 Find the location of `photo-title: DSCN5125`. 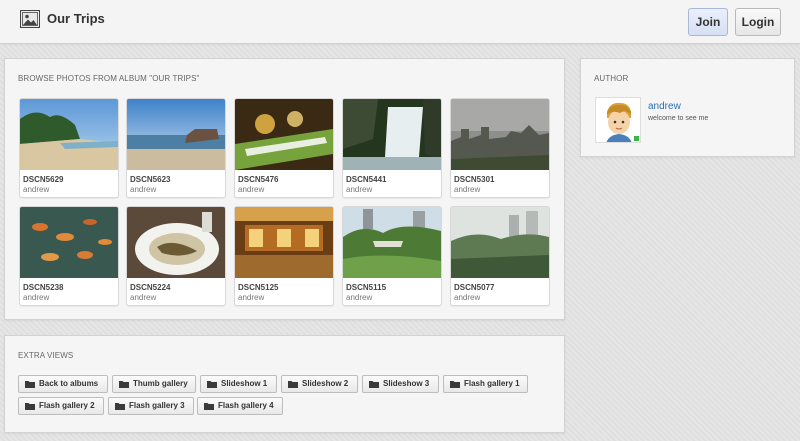

photo-title: DSCN5125 is located at coordinates (258, 287).